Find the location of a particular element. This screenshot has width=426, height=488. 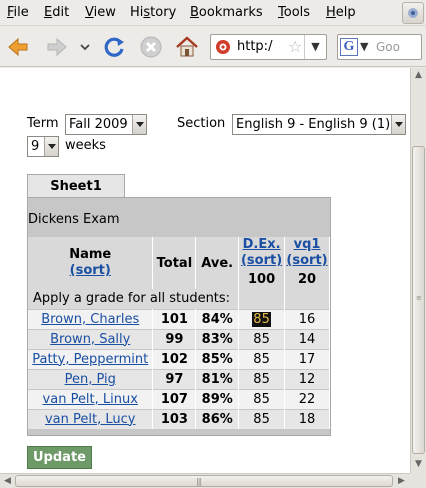

table-row: Patty, Peppermint 102 85% 85 17 is located at coordinates (179, 358).